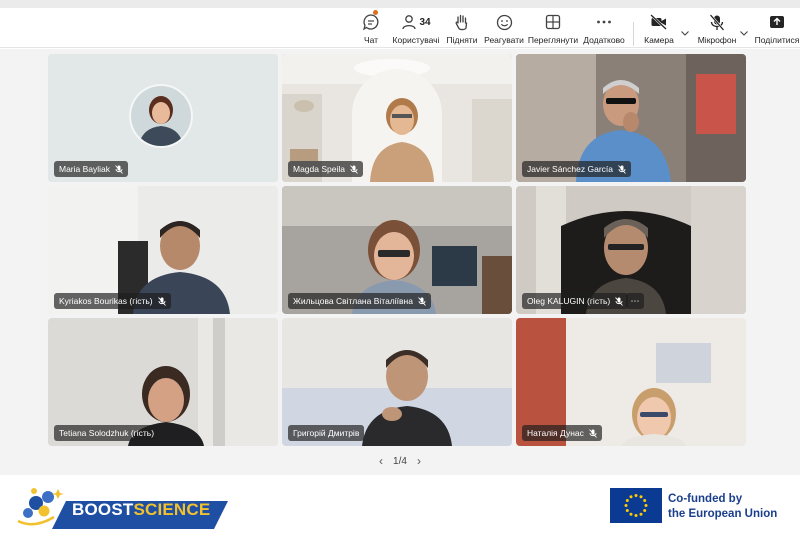  I want to click on name-tag: Oleg KALUGIN (гість), so click(575, 301).